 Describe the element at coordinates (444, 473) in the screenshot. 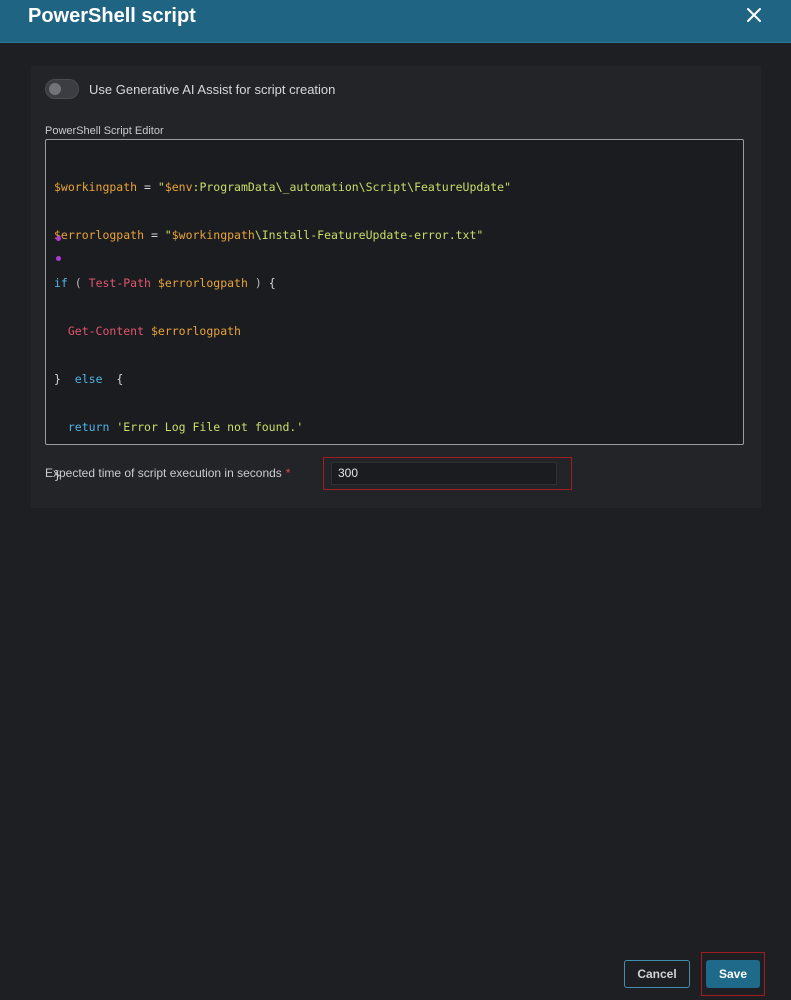

I see `execution-time-input: 300` at that location.